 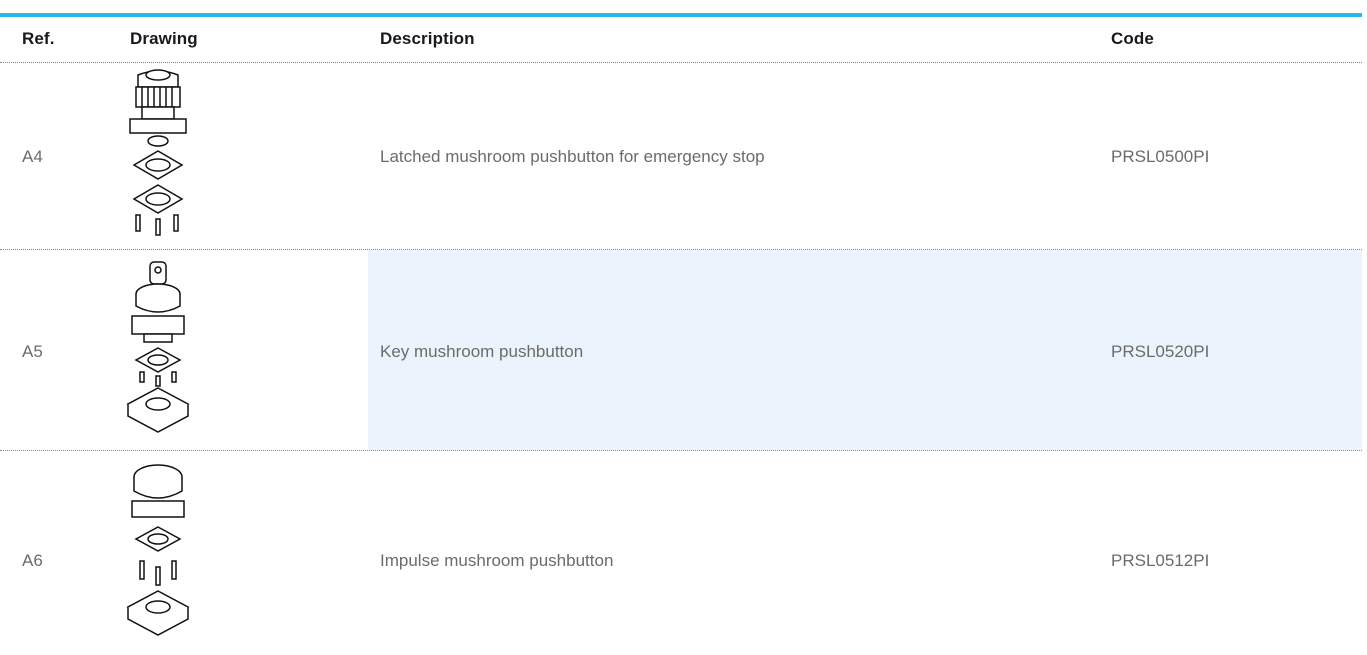 I want to click on header-ref: Ref., so click(x=38, y=38).